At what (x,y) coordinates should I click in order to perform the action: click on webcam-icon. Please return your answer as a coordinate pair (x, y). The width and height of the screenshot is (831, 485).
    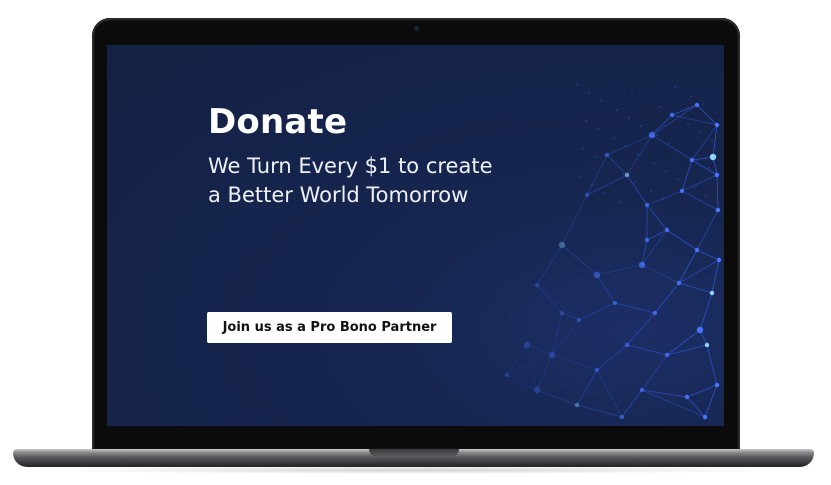
    Looking at the image, I should click on (416, 28).